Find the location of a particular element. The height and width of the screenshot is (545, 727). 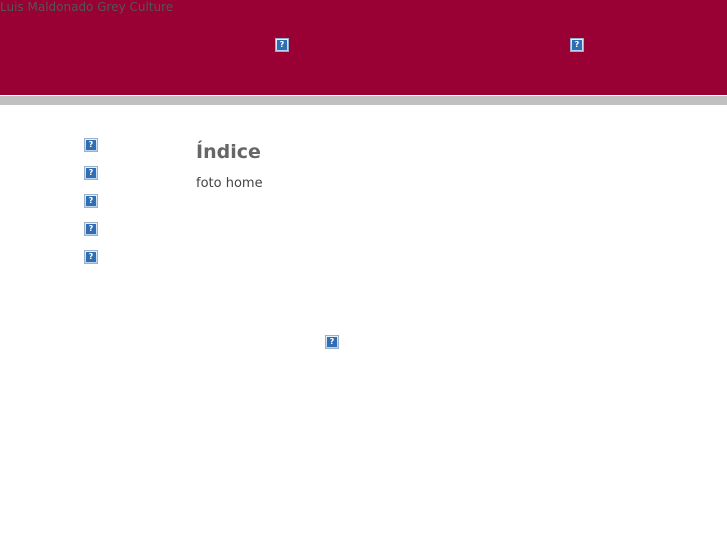

page-title: Índice is located at coordinates (228, 152).